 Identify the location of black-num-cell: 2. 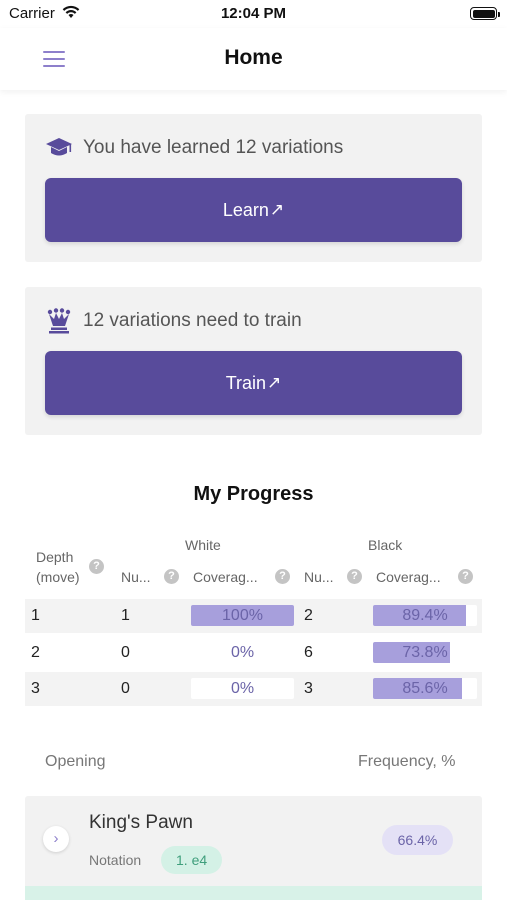
(308, 615).